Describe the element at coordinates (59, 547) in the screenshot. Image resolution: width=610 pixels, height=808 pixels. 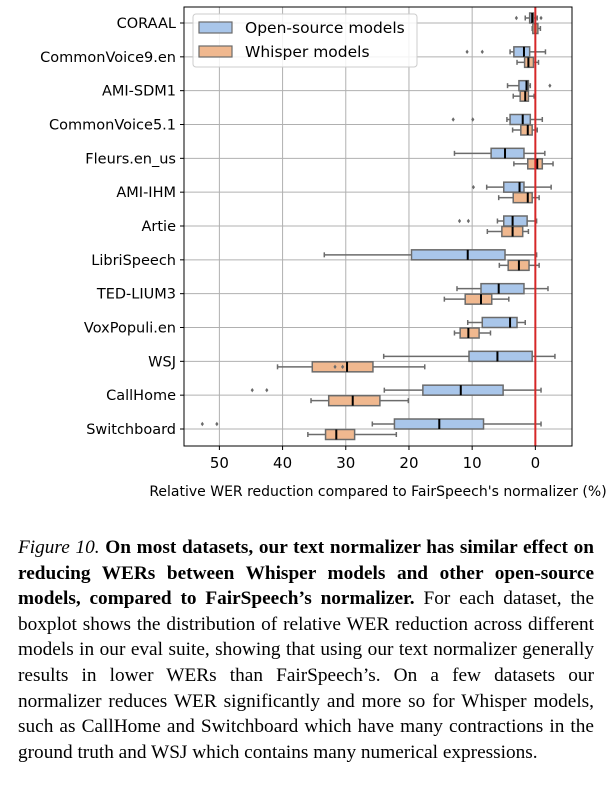
I see `figure-label: Figure 10.` at that location.